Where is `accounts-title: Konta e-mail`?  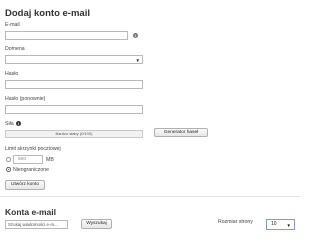 accounts-title: Konta e-mail is located at coordinates (31, 212).